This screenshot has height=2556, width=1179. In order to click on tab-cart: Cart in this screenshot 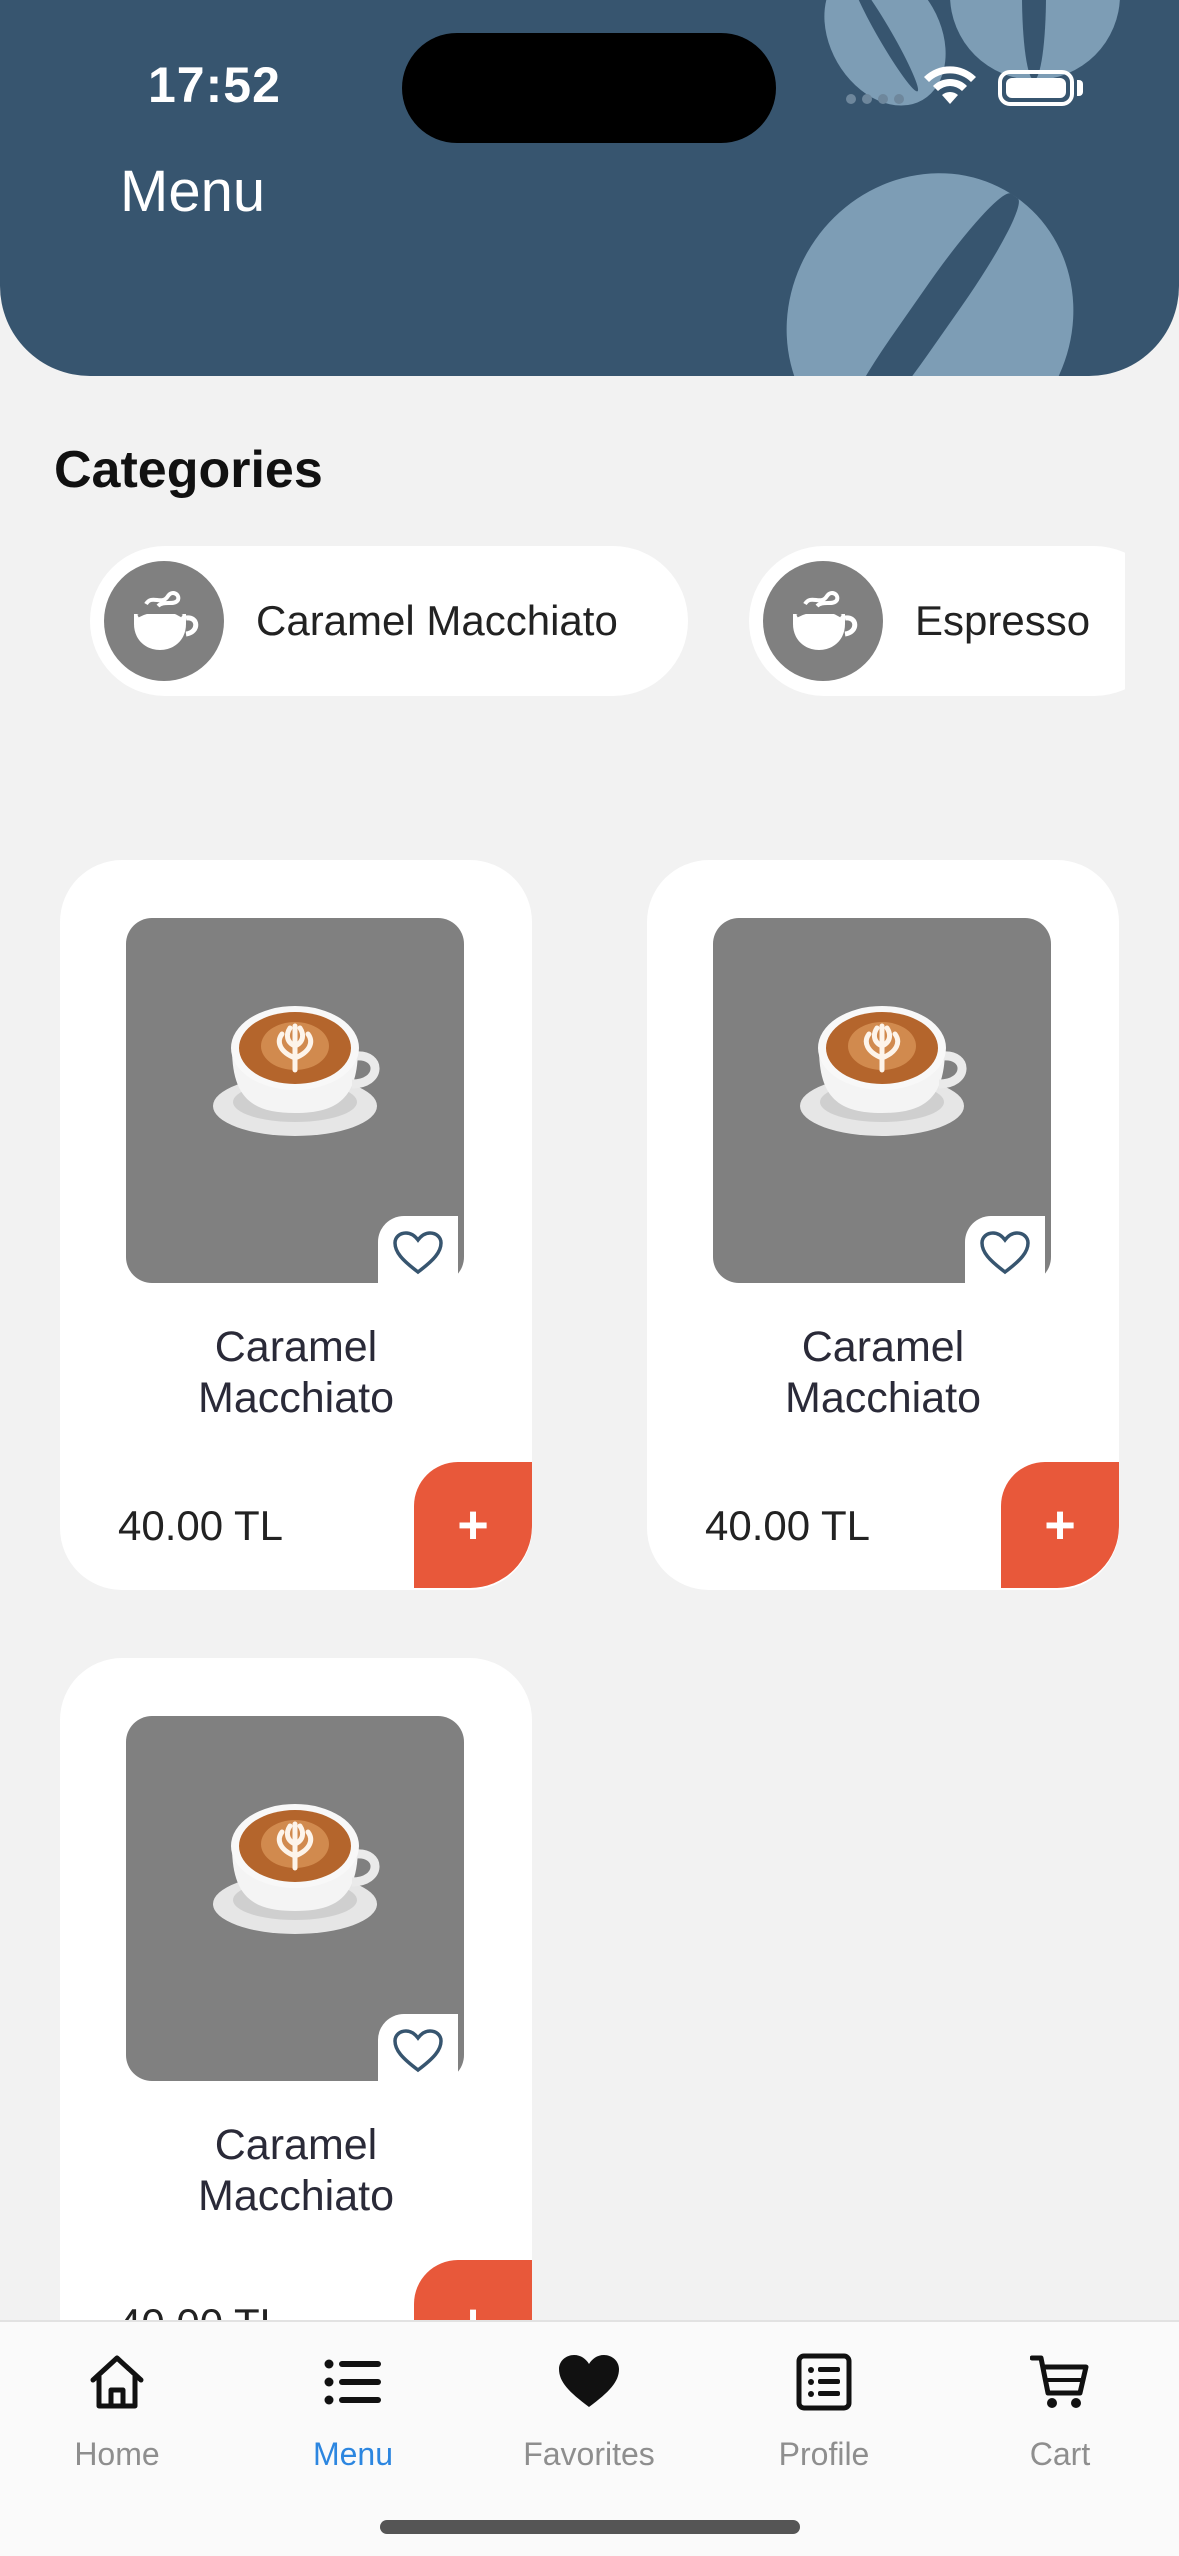, I will do `click(1060, 2407)`.